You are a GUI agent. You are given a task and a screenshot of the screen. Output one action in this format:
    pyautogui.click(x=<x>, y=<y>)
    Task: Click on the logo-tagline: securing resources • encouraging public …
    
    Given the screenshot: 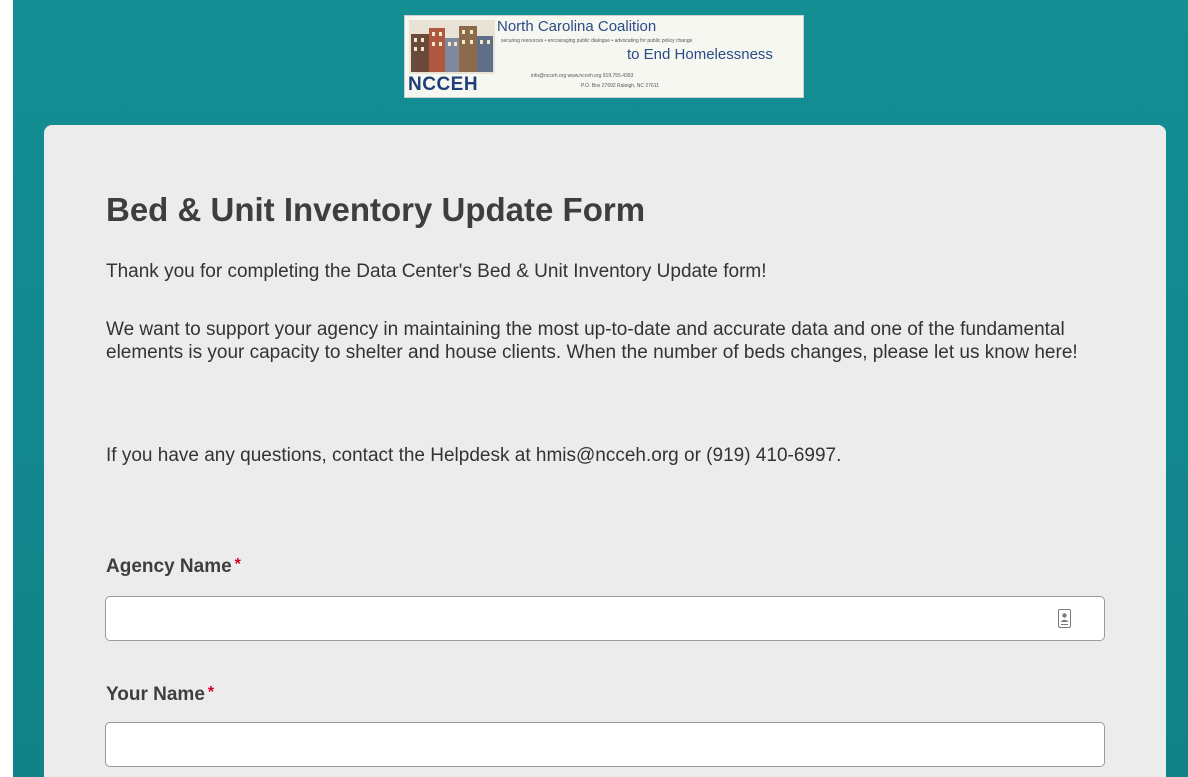 What is the action you would take?
    pyautogui.click(x=597, y=41)
    